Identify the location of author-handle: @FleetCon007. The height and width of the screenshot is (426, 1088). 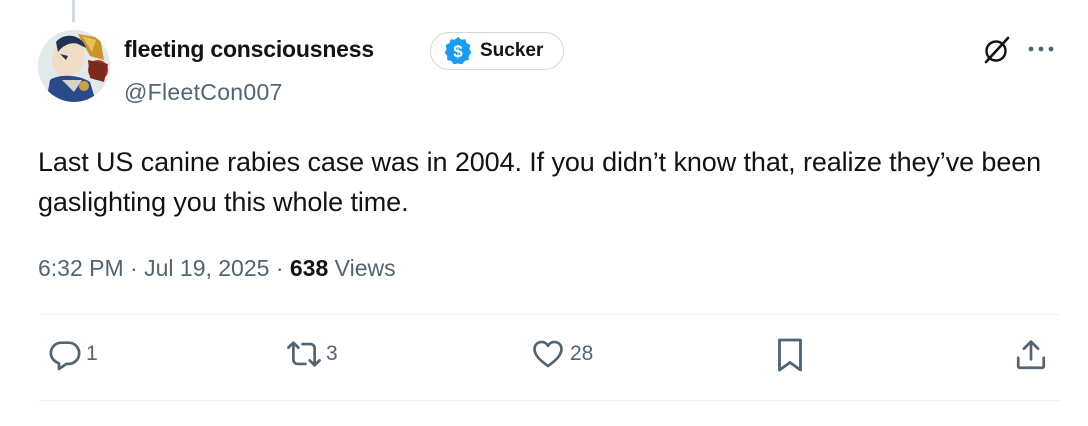
(203, 92).